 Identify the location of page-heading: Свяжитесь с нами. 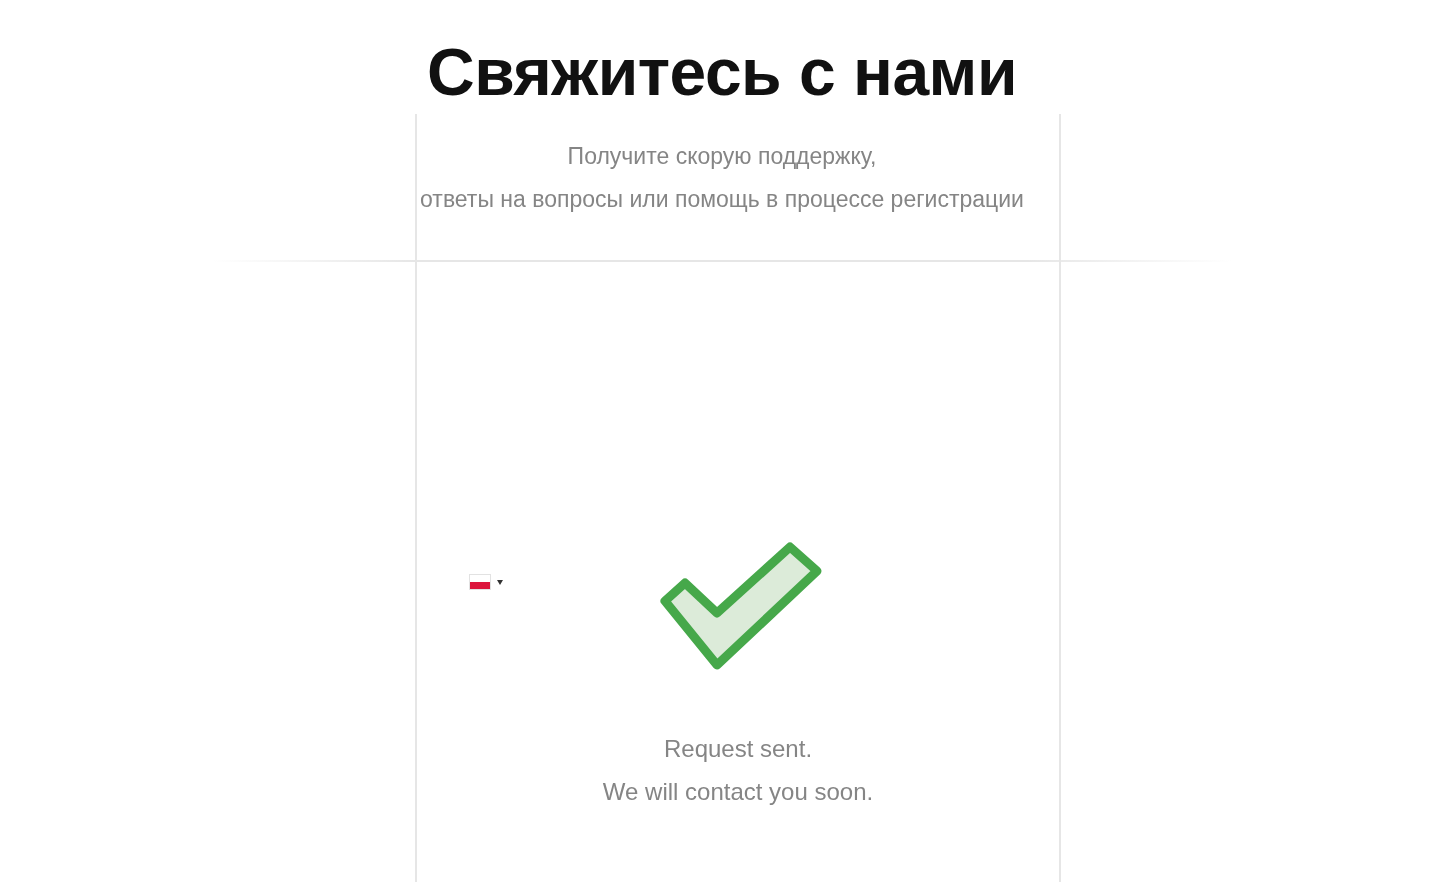
(722, 72).